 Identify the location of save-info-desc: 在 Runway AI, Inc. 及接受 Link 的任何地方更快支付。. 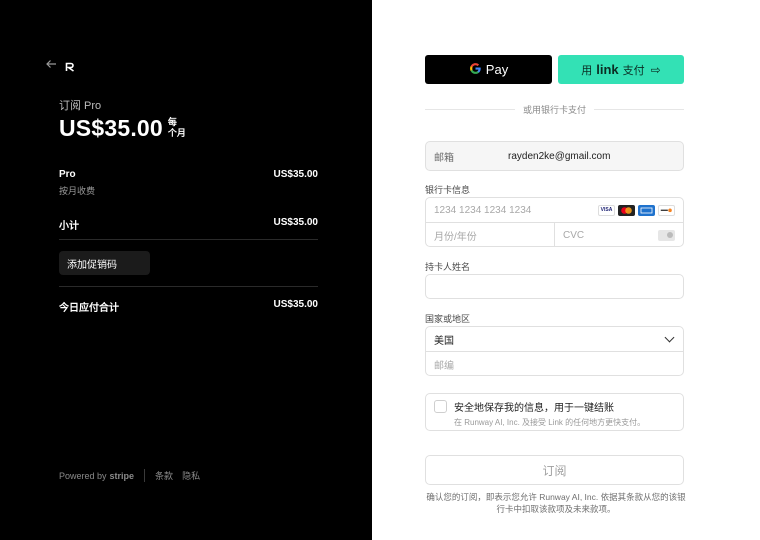
(550, 422).